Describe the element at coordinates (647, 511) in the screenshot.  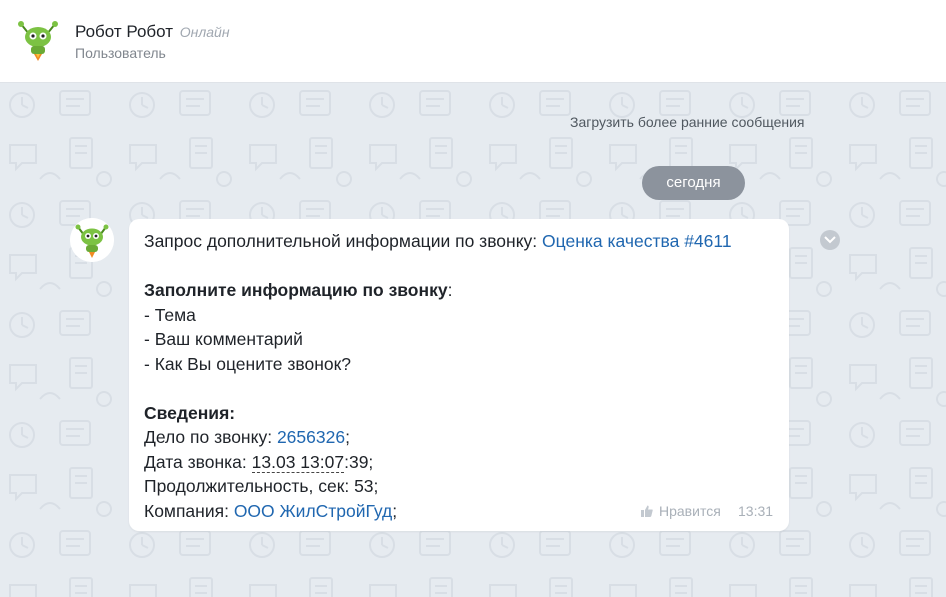
I see `thumbs-up-icon` at that location.